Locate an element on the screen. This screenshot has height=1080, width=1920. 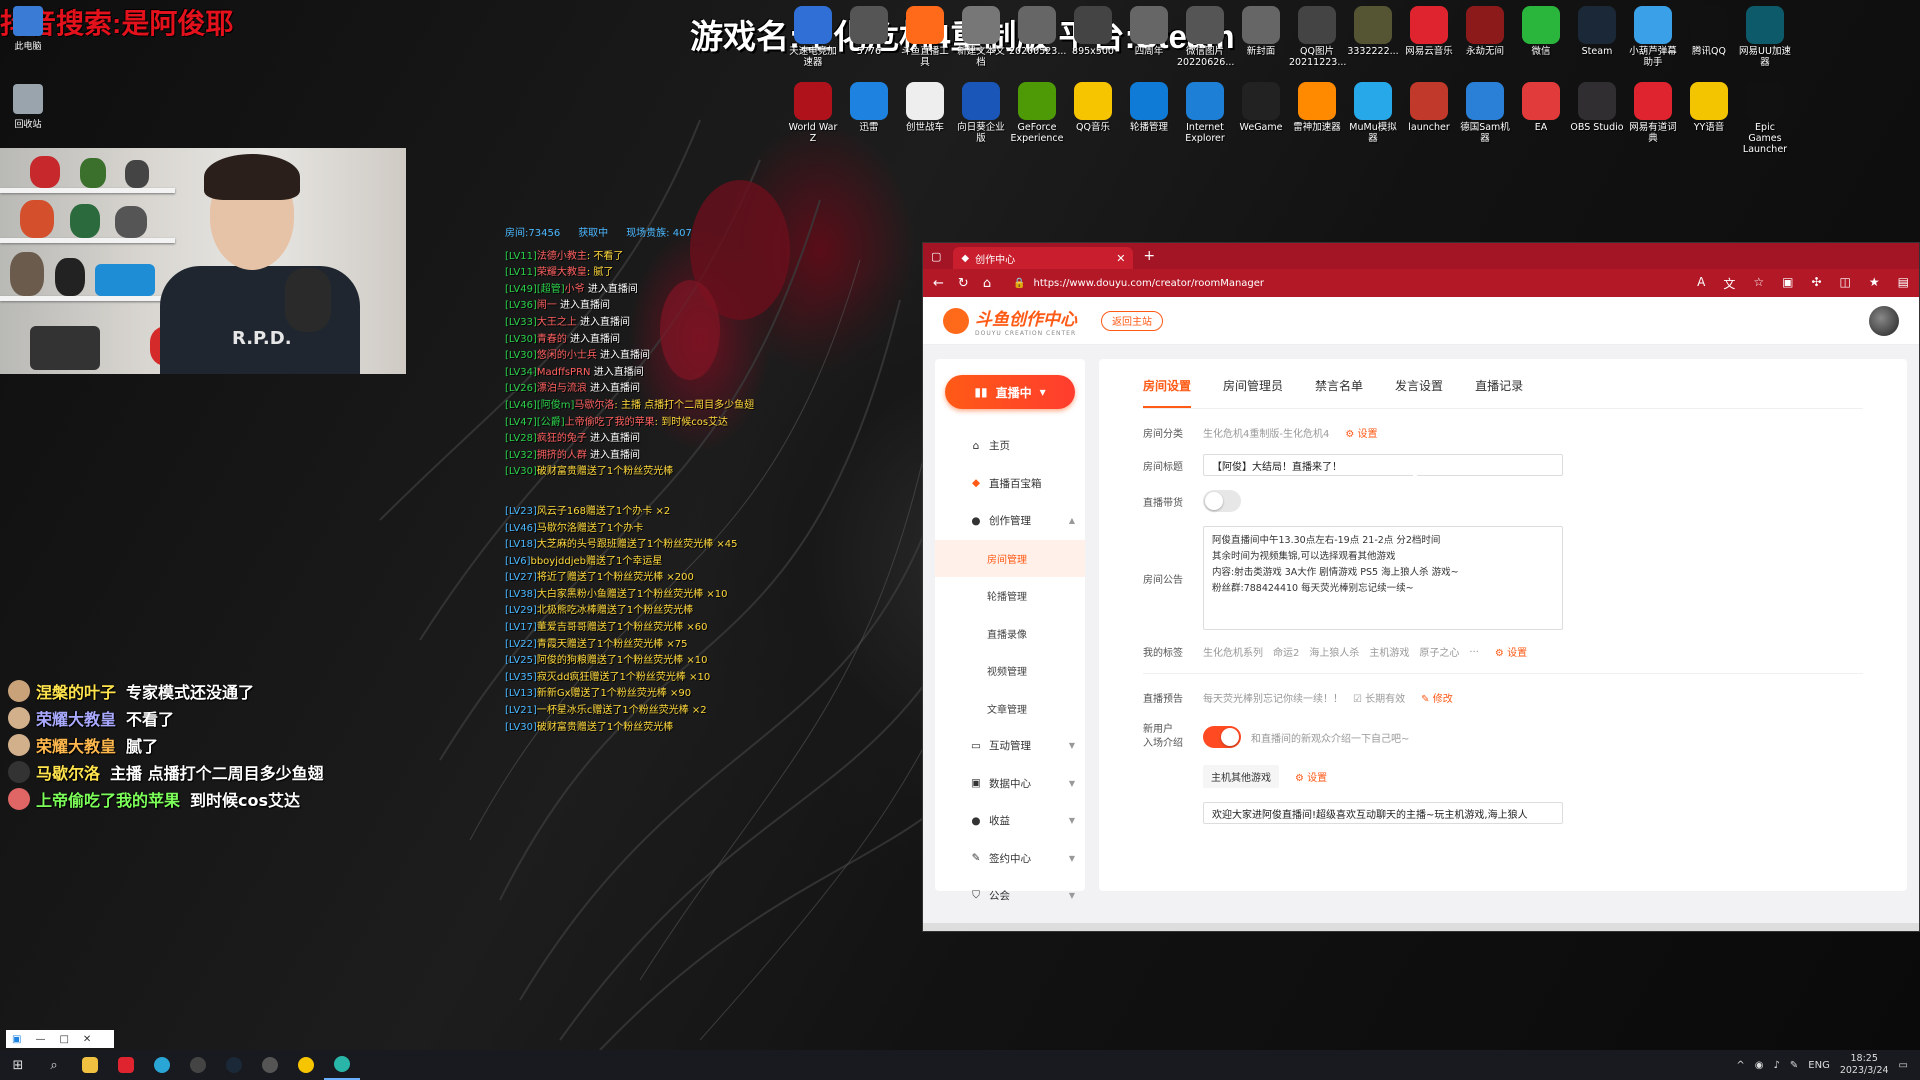
network-icon: ◉ is located at coordinates (1759, 1065).